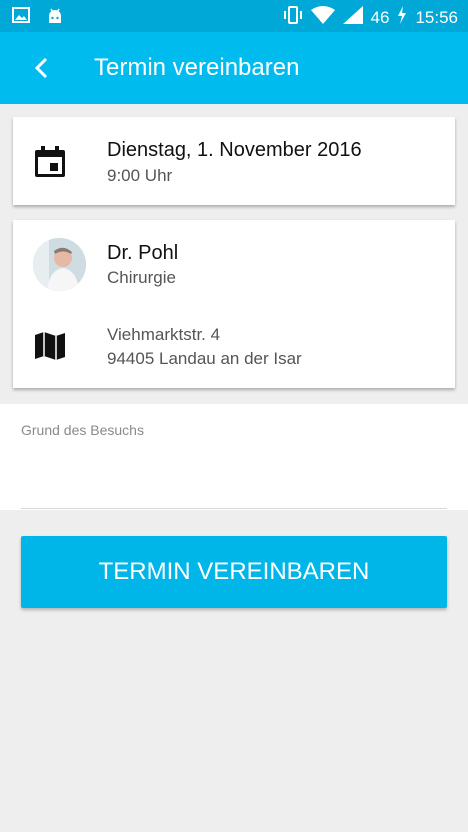 Image resolution: width=468 pixels, height=832 pixels. Describe the element at coordinates (234, 16) in the screenshot. I see `status-bar: 46 15:56` at that location.